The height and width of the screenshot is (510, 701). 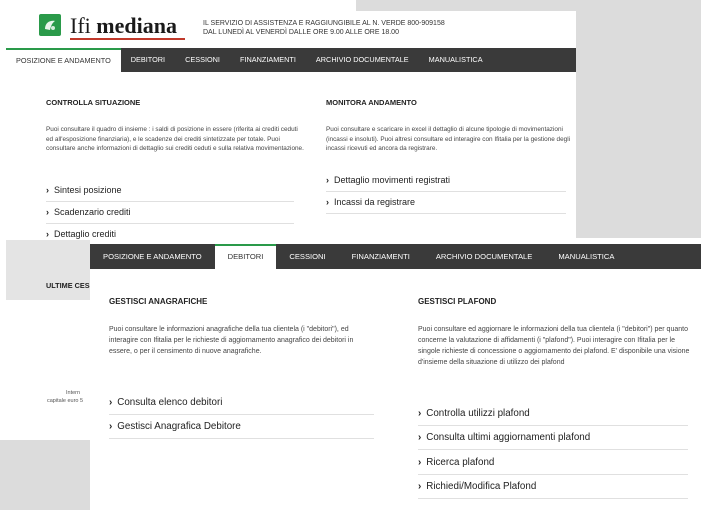 I want to click on link-label: Sintesi posizione, so click(x=88, y=190).